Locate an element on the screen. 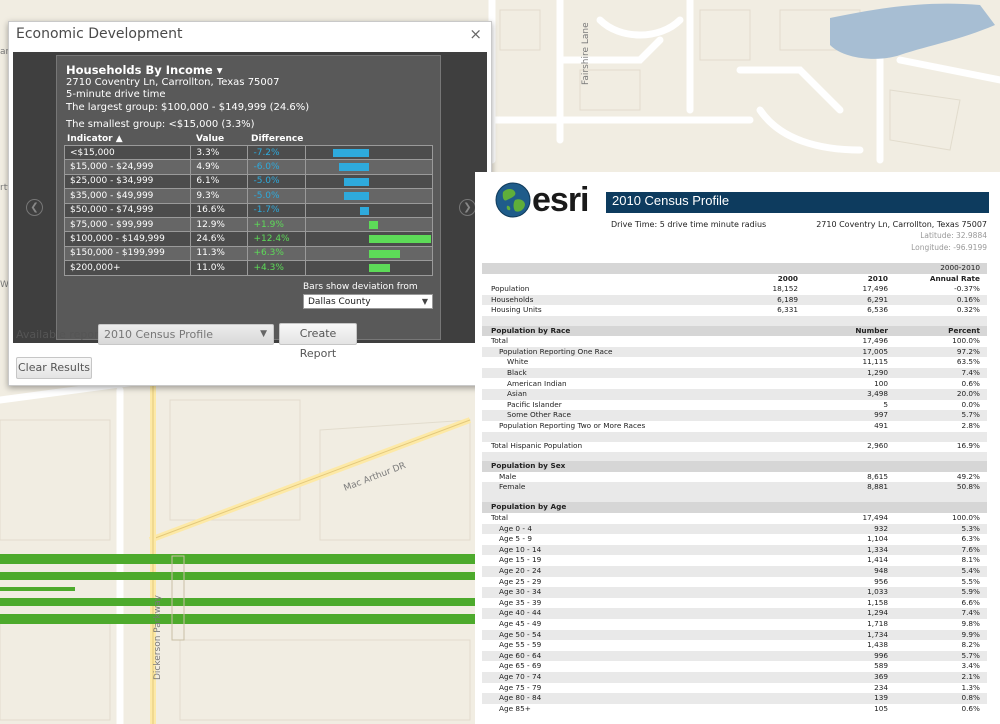 The height and width of the screenshot is (724, 1000). report-row: Age 45 - 49 1,718 9.8% is located at coordinates (734, 624).